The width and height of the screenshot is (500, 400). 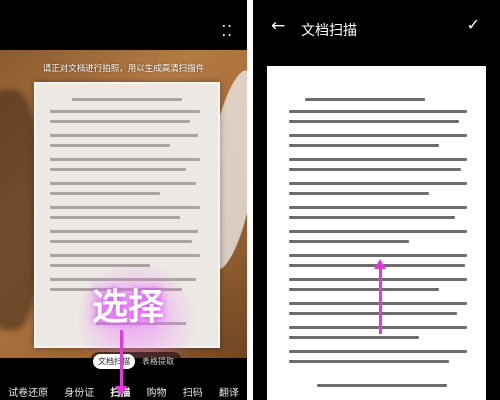 What do you see at coordinates (278, 26) in the screenshot?
I see `back-arrow-icon: ←` at bounding box center [278, 26].